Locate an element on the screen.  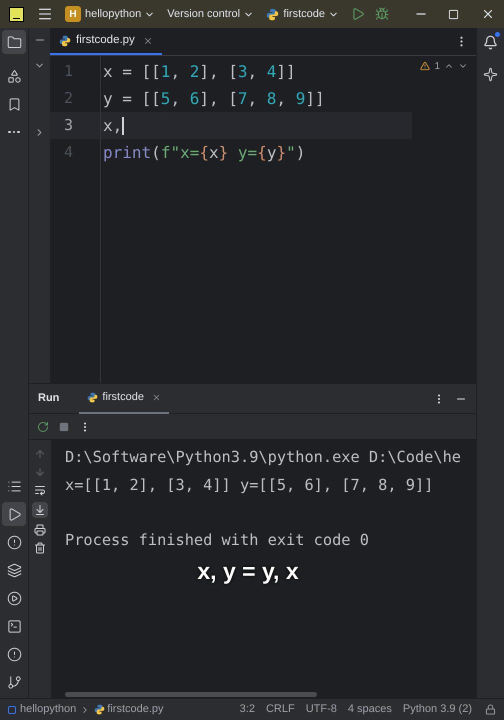
project-selector: hellopython is located at coordinates (120, 14).